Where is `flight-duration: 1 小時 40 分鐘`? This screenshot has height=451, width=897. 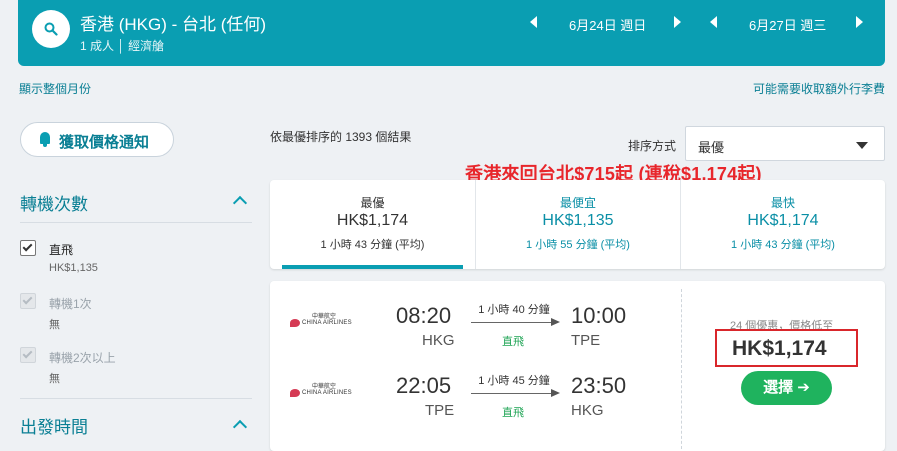 flight-duration: 1 小時 40 分鐘 is located at coordinates (514, 310).